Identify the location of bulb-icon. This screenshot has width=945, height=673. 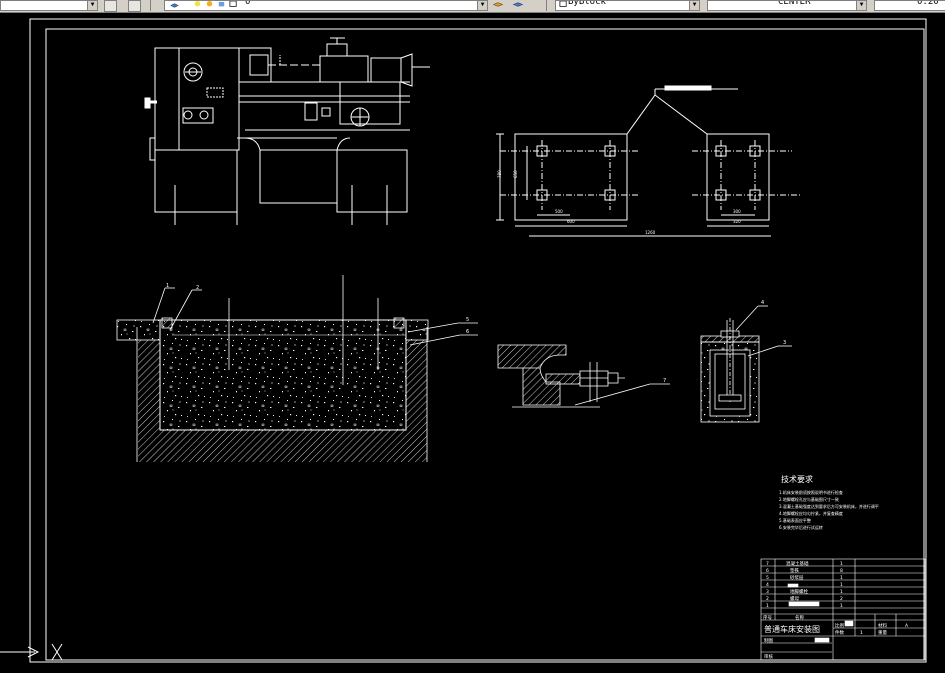
(197, 4).